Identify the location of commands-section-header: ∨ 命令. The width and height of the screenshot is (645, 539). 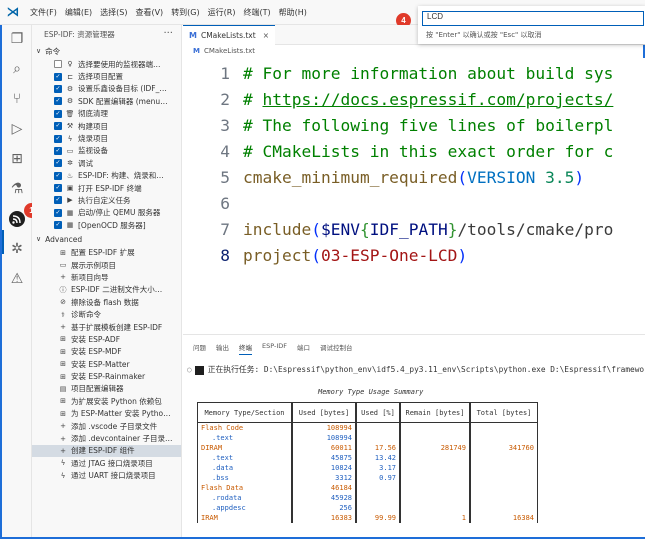
(106, 51).